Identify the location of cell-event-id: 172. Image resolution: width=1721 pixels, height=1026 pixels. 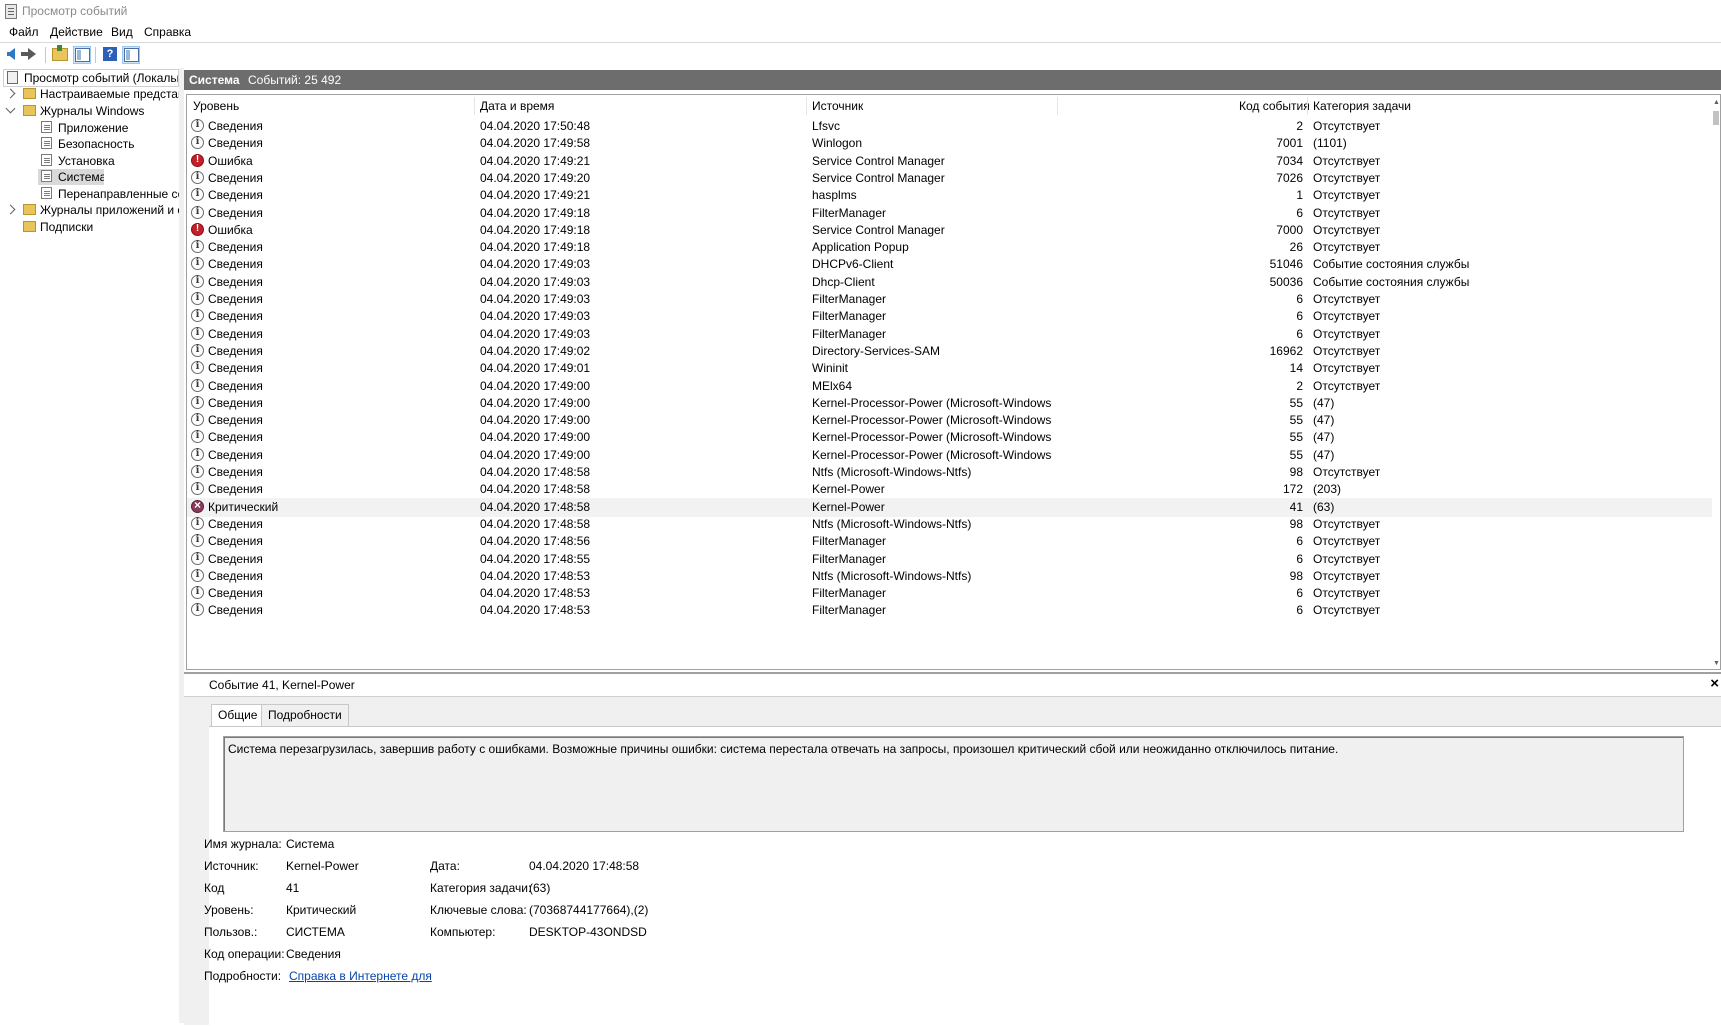
(1292, 489).